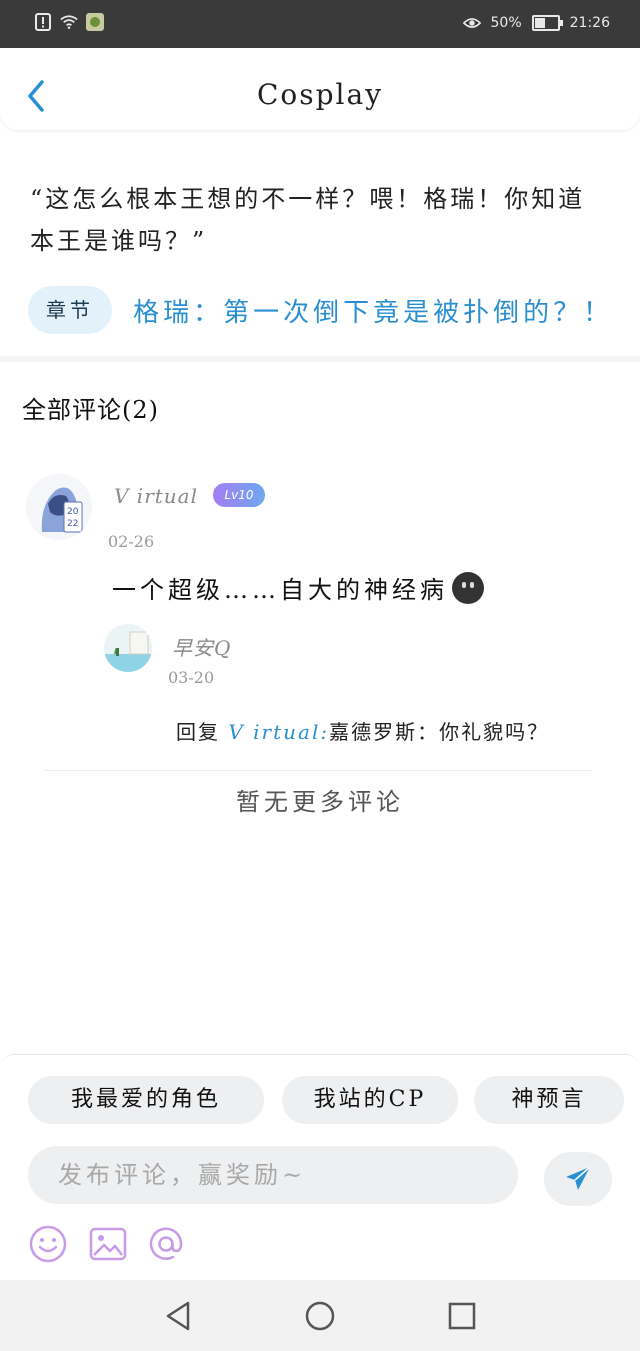  I want to click on reply-prefix: 回复, so click(198, 732).